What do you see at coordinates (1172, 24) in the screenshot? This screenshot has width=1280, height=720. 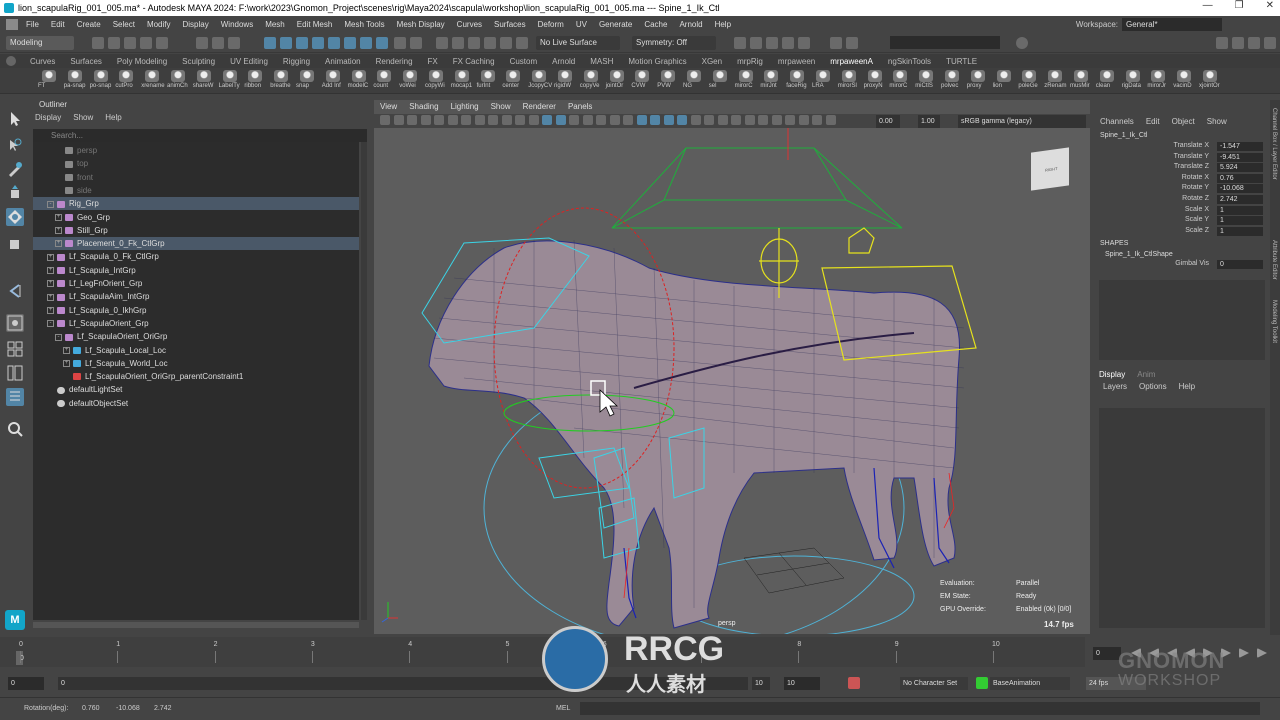 I see `workspace-select: General*` at bounding box center [1172, 24].